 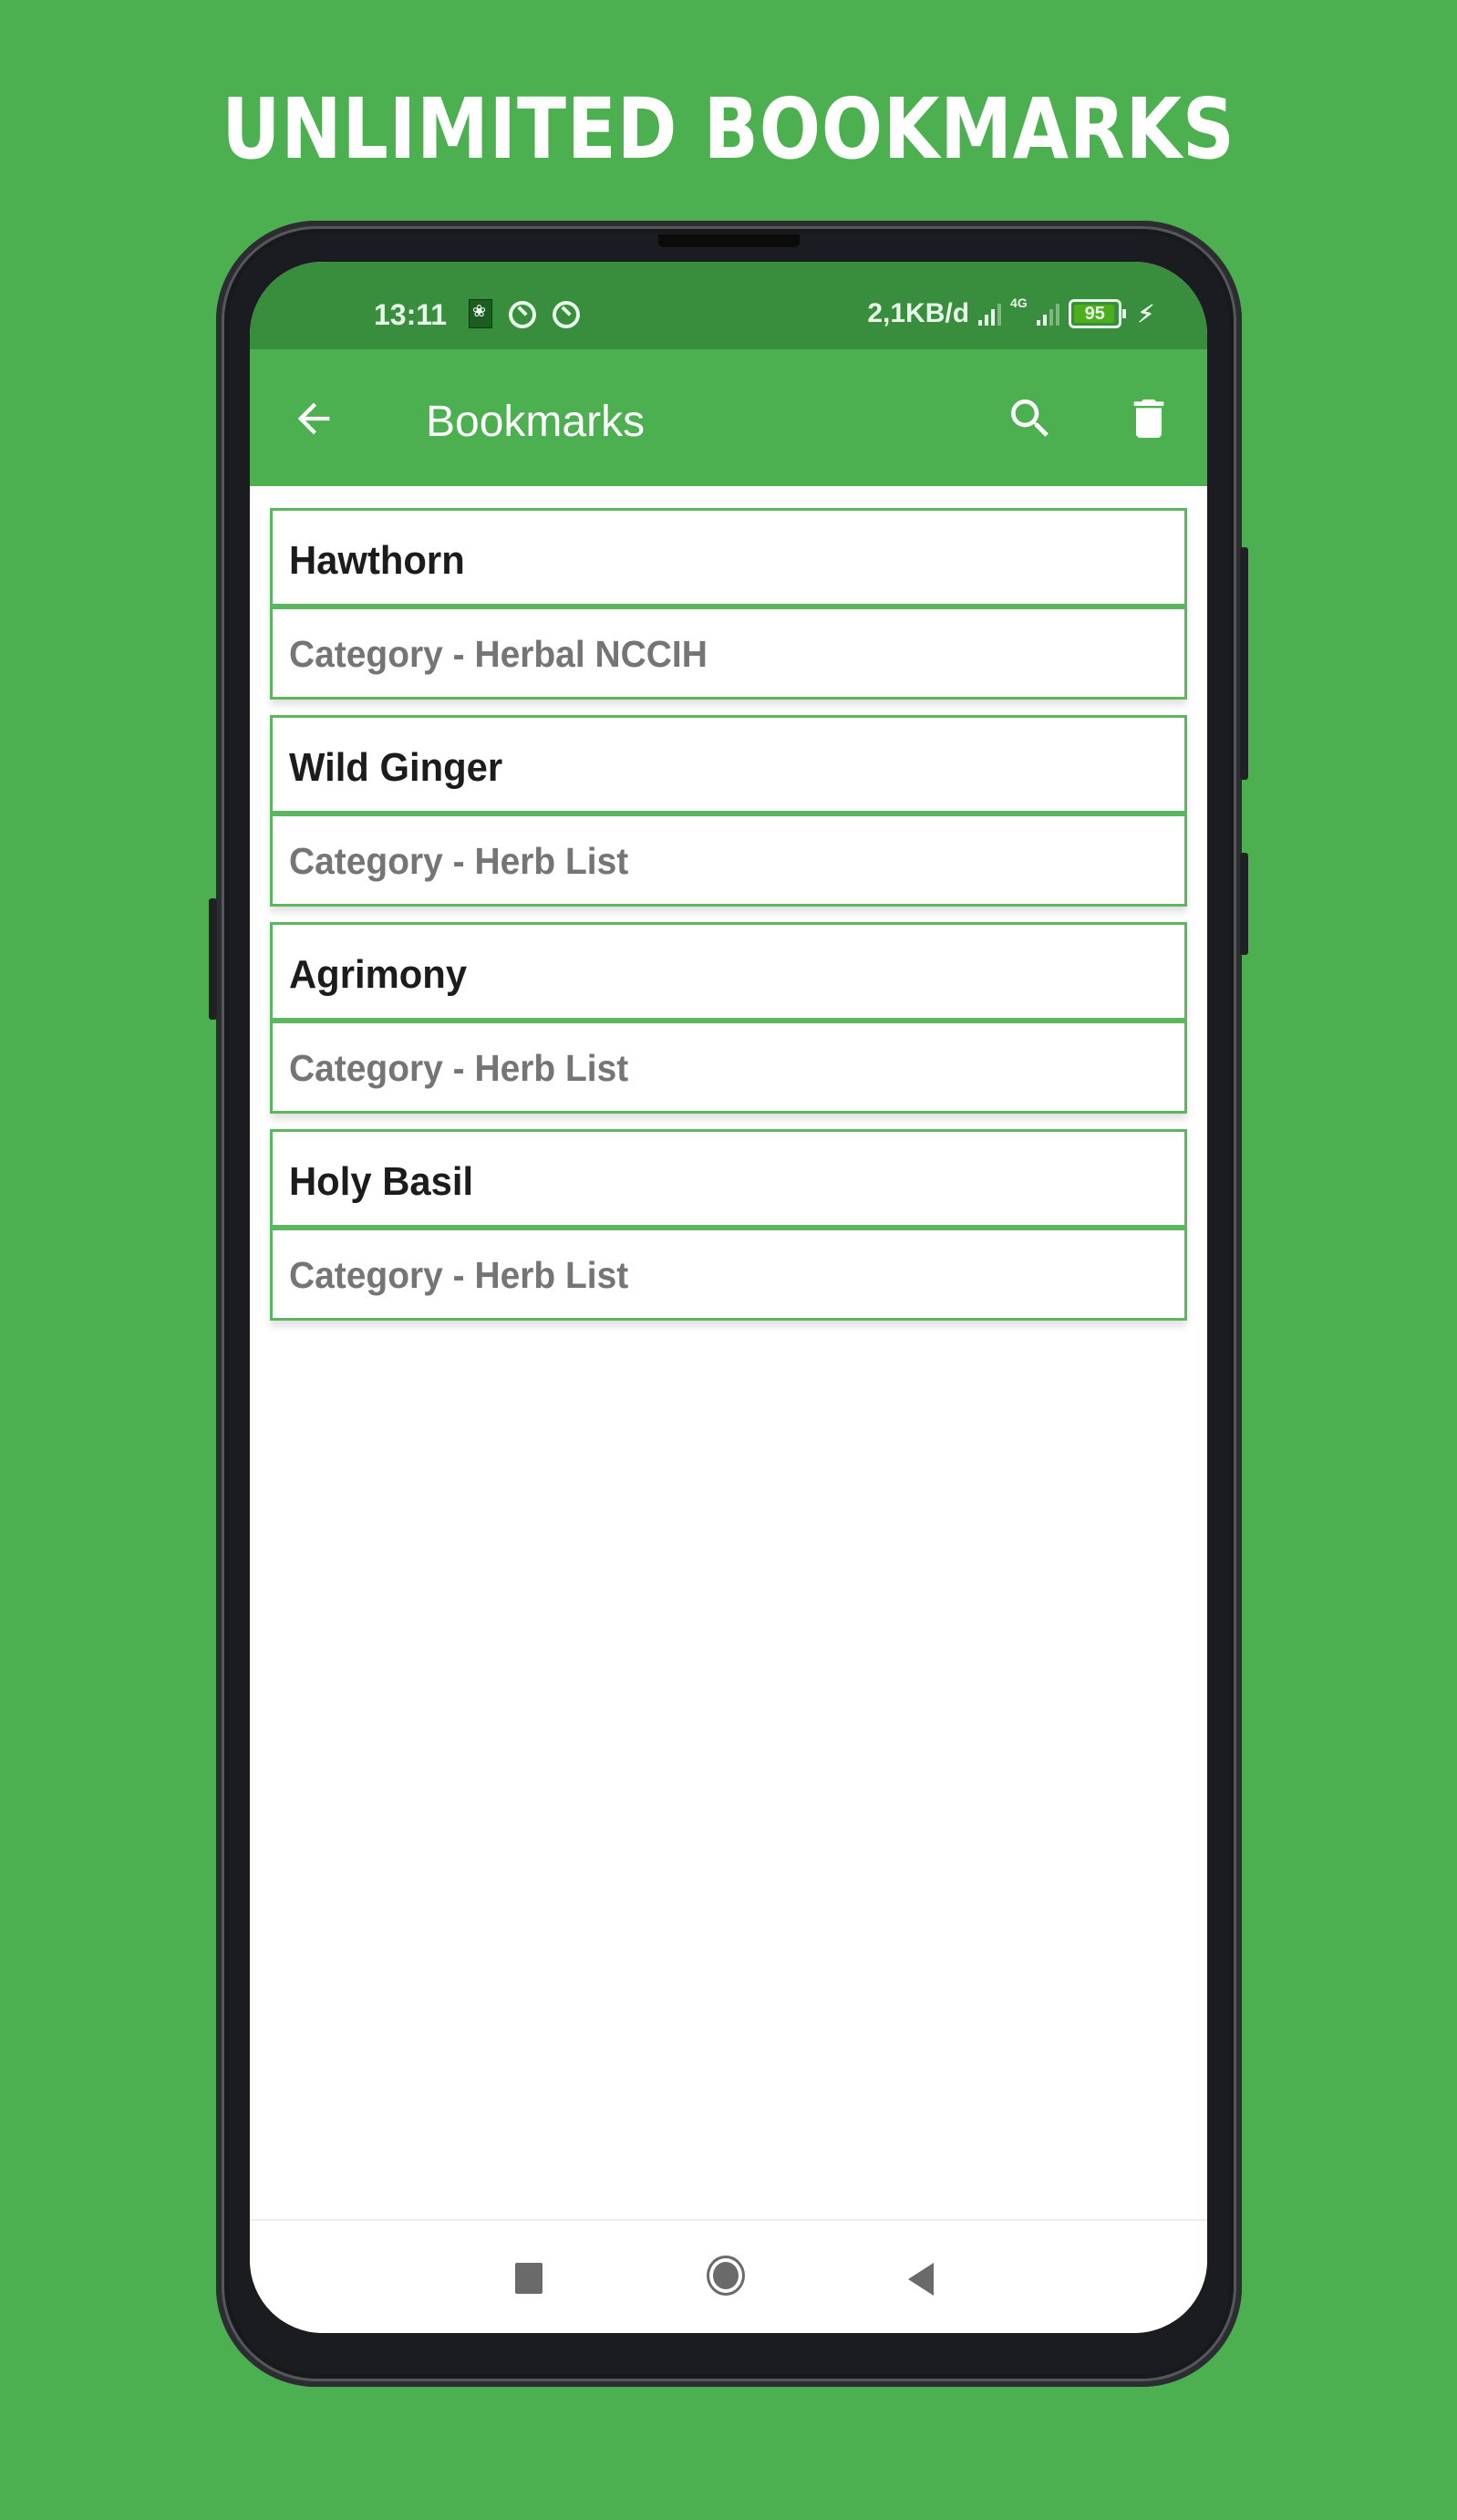 What do you see at coordinates (1145, 313) in the screenshot?
I see `charging-bolt-icon: ⚡︎` at bounding box center [1145, 313].